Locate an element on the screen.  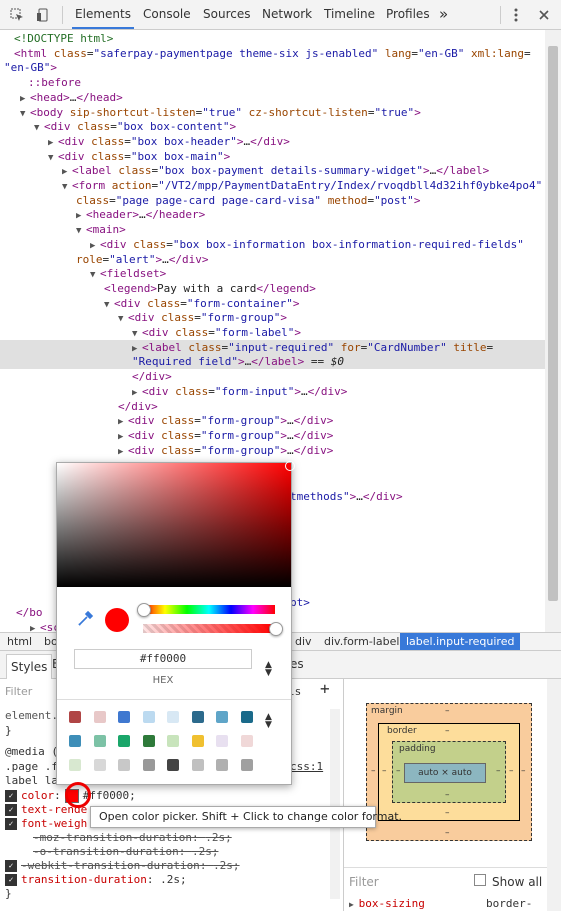
dom-node-partial: pt> is located at coordinates (300, 602).